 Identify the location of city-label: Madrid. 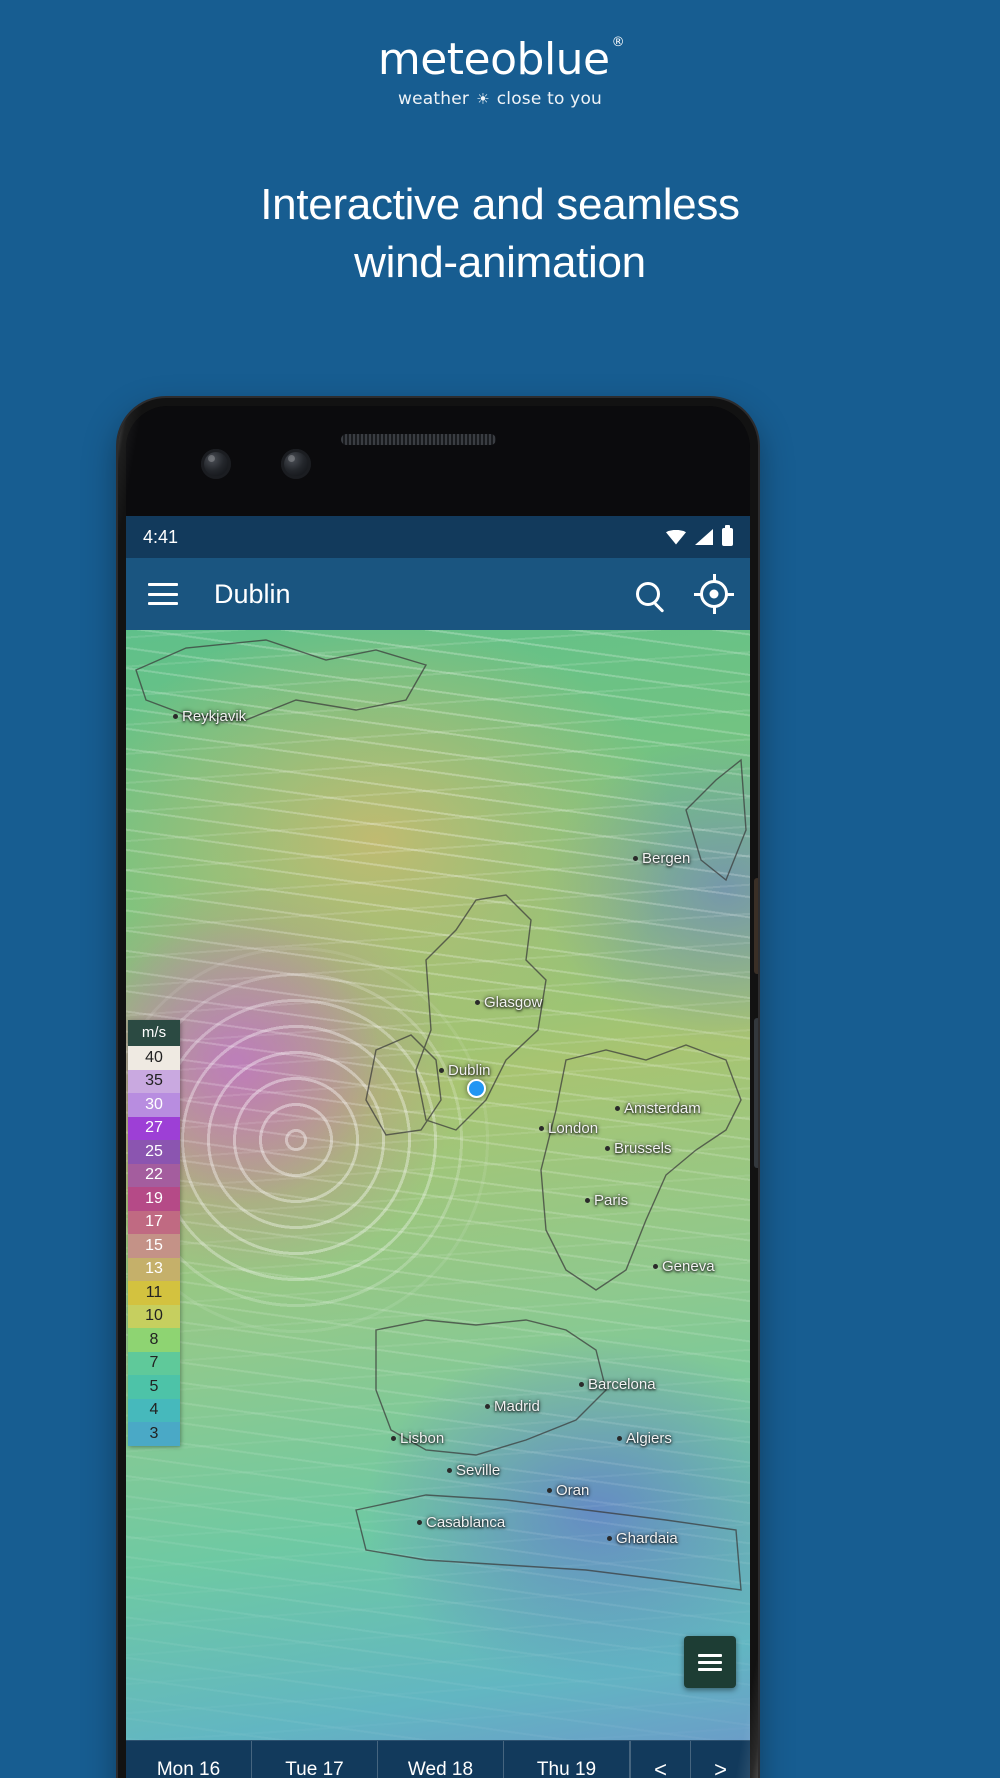
(512, 1406).